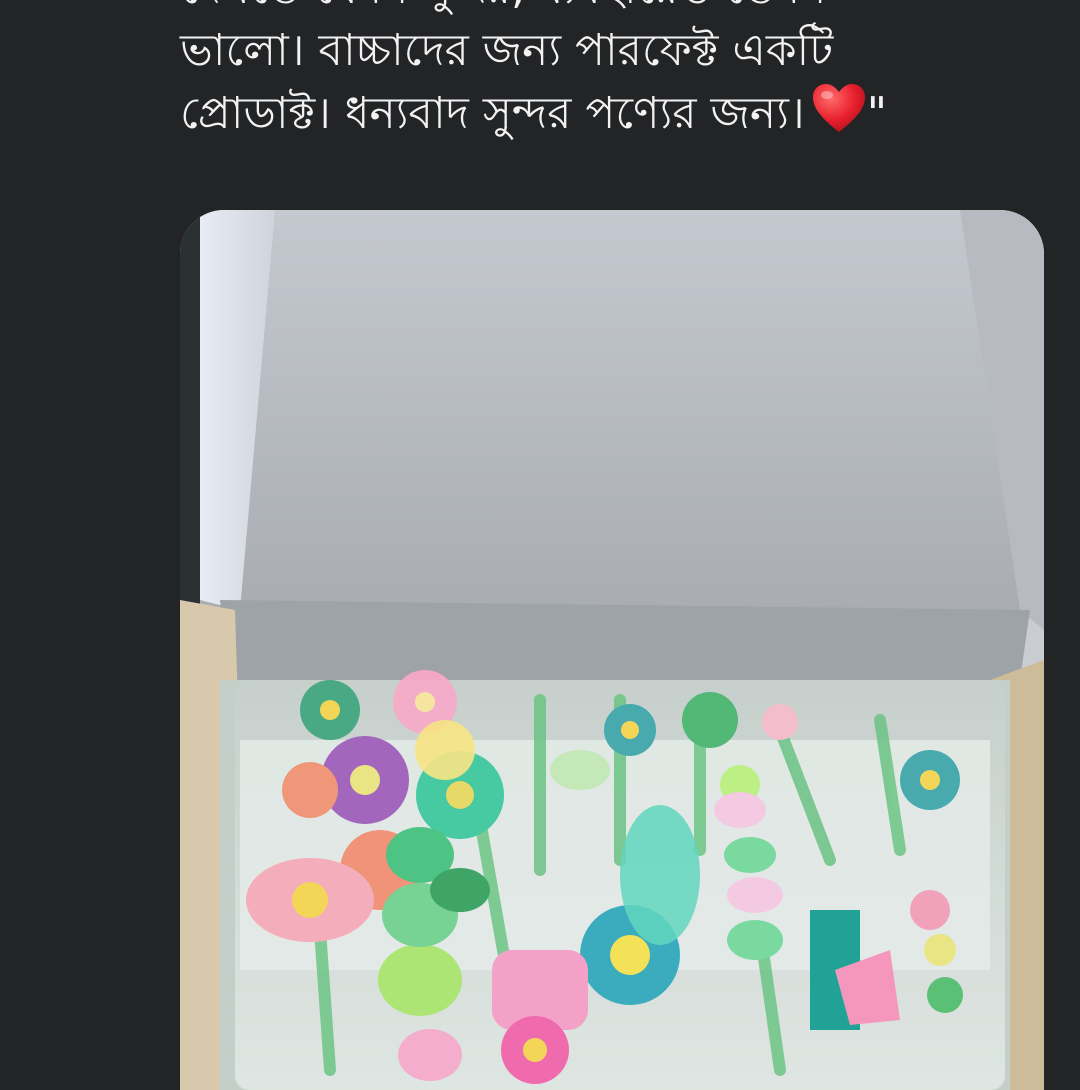 Image resolution: width=1080 pixels, height=1090 pixels. What do you see at coordinates (507, 50) in the screenshot?
I see `review-text-line-2: ভালো। বাচ্চাদের জন্য পারফেক্ট একটি` at bounding box center [507, 50].